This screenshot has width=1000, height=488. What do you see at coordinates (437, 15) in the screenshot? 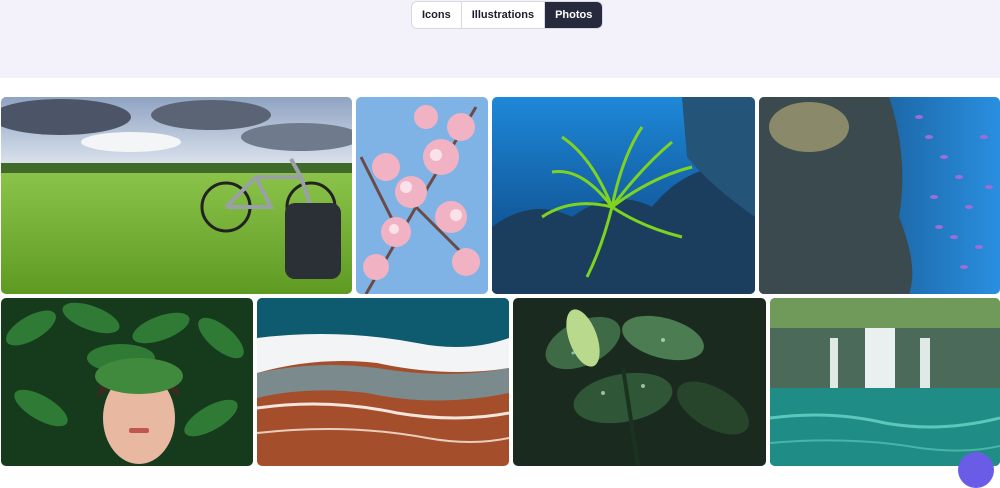
I see `tab-icons: Icons` at bounding box center [437, 15].